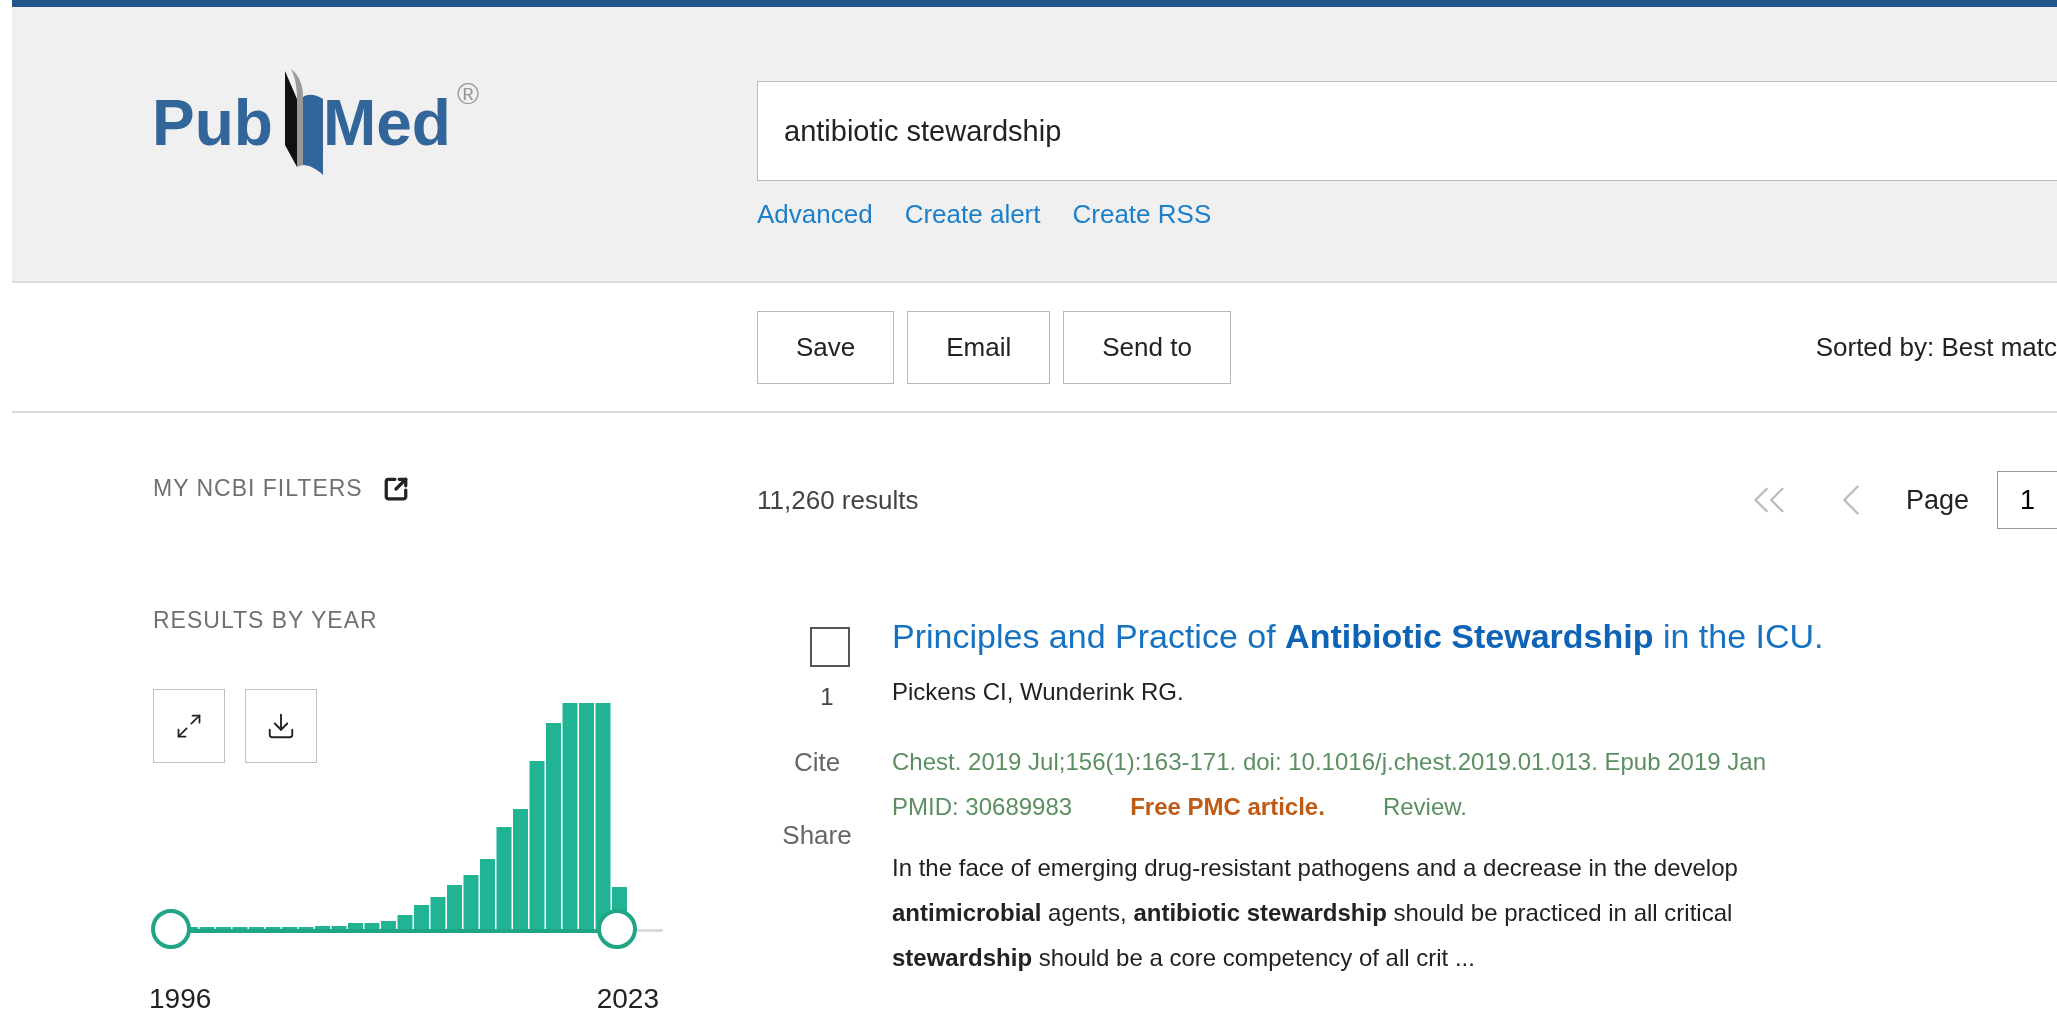  I want to click on header-link: Create alert, so click(972, 214).